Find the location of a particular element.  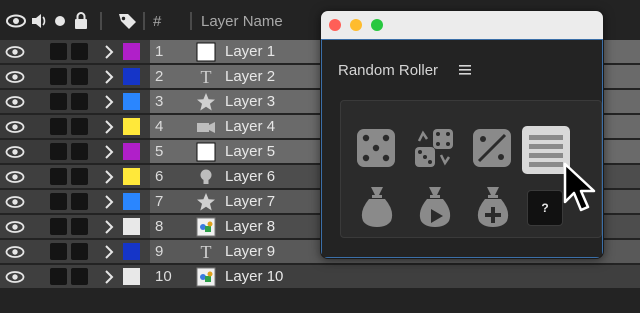

layer-name: Layer 7 is located at coordinates (250, 201).